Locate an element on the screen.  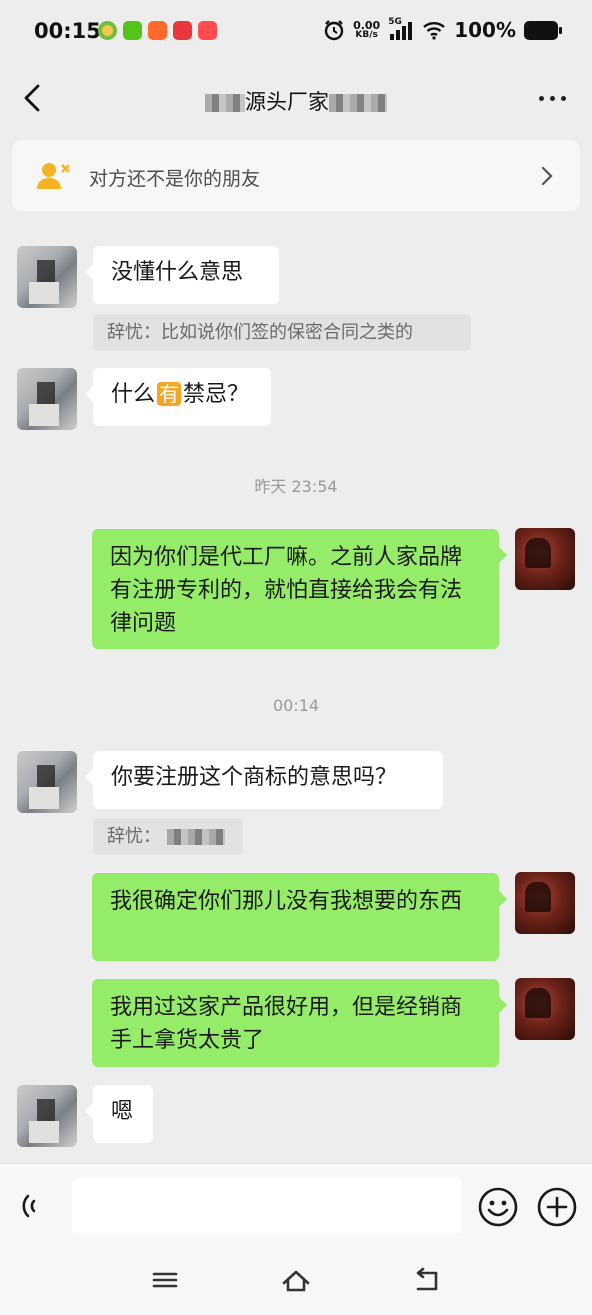
received-message: 没懂什么意思 is located at coordinates (182, 275).